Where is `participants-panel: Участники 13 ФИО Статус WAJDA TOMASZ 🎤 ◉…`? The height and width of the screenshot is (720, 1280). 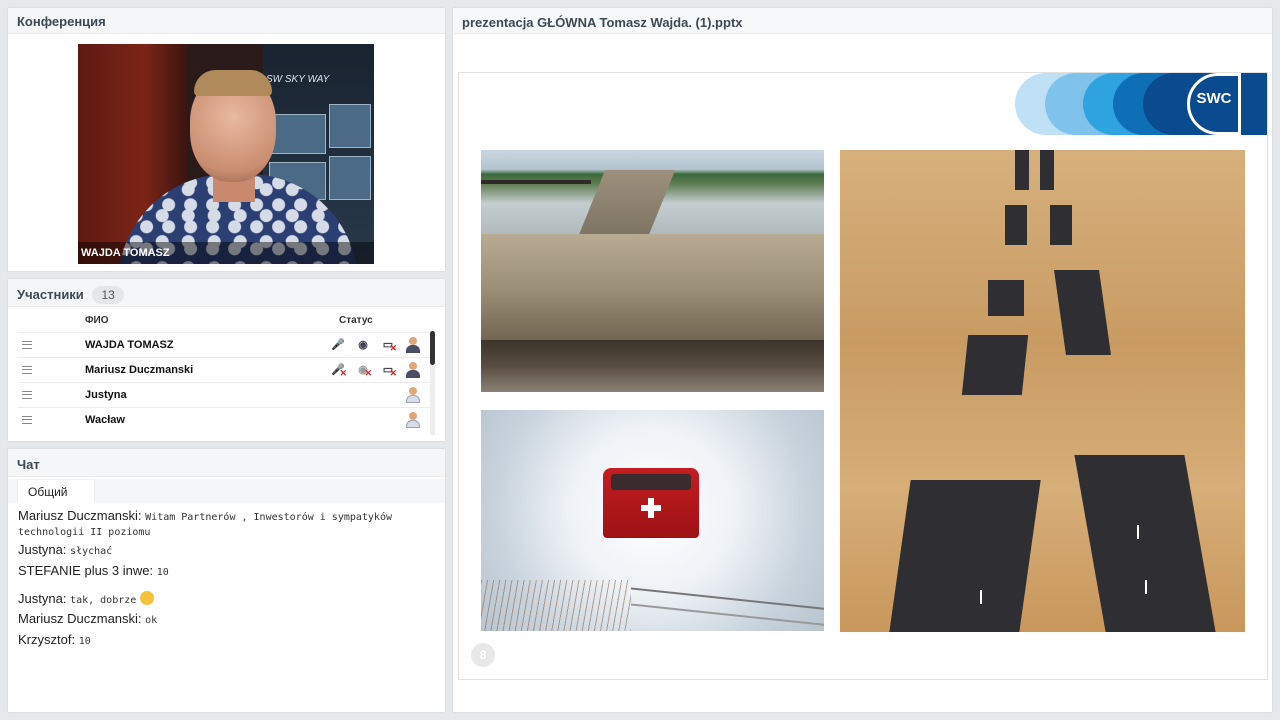
participants-panel: Участники 13 ФИО Статус WAJDA TOMASZ 🎤 ◉… is located at coordinates (226, 360).